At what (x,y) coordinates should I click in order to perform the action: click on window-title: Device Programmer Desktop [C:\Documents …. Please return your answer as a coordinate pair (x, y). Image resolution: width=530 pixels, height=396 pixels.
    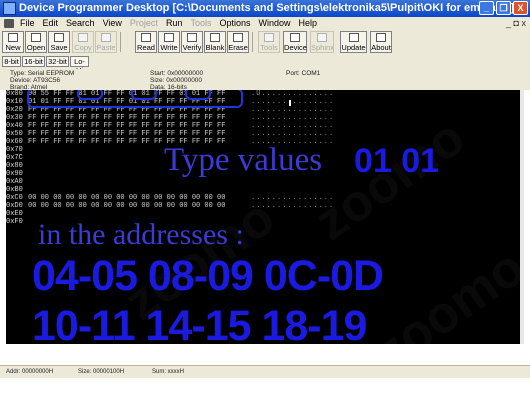
    Looking at the image, I should click on (267, 8).